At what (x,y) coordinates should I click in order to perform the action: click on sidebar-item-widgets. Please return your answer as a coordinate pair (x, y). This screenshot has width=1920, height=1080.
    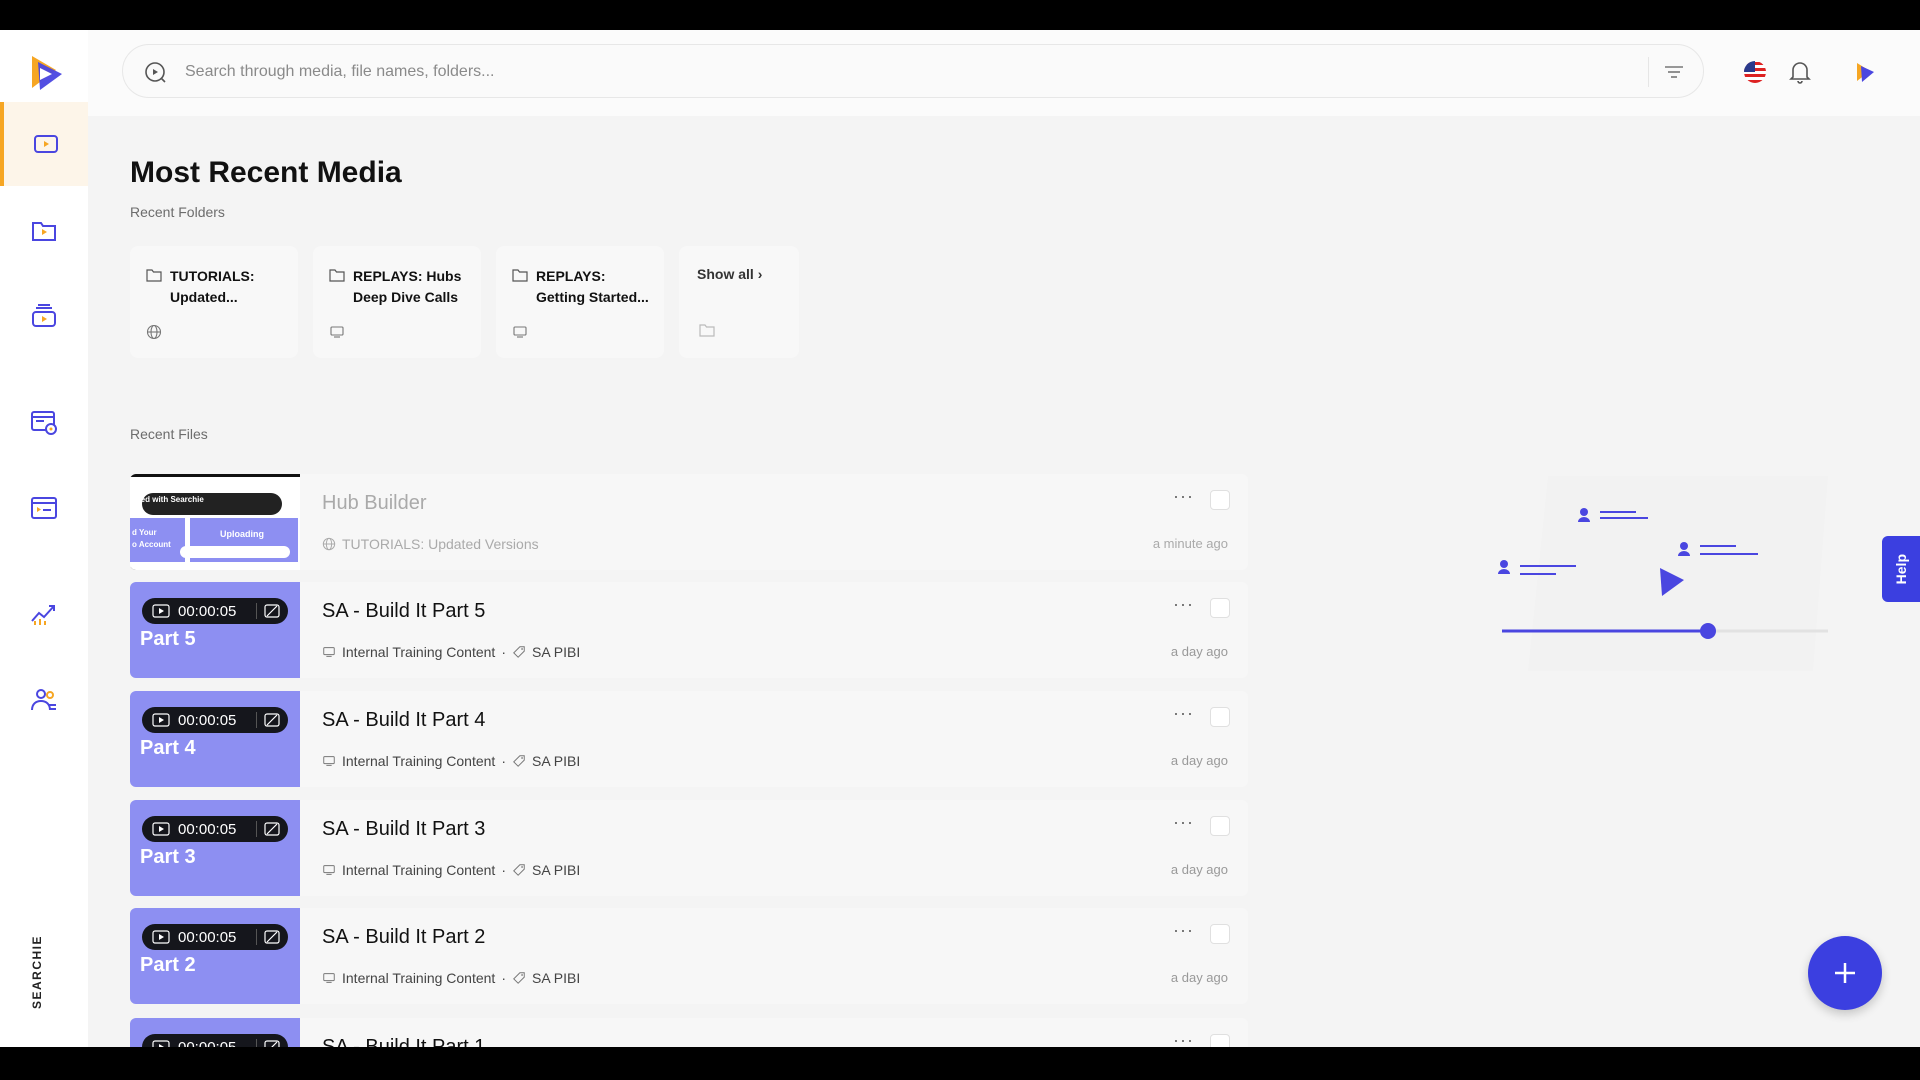
    Looking at the image, I should click on (44, 508).